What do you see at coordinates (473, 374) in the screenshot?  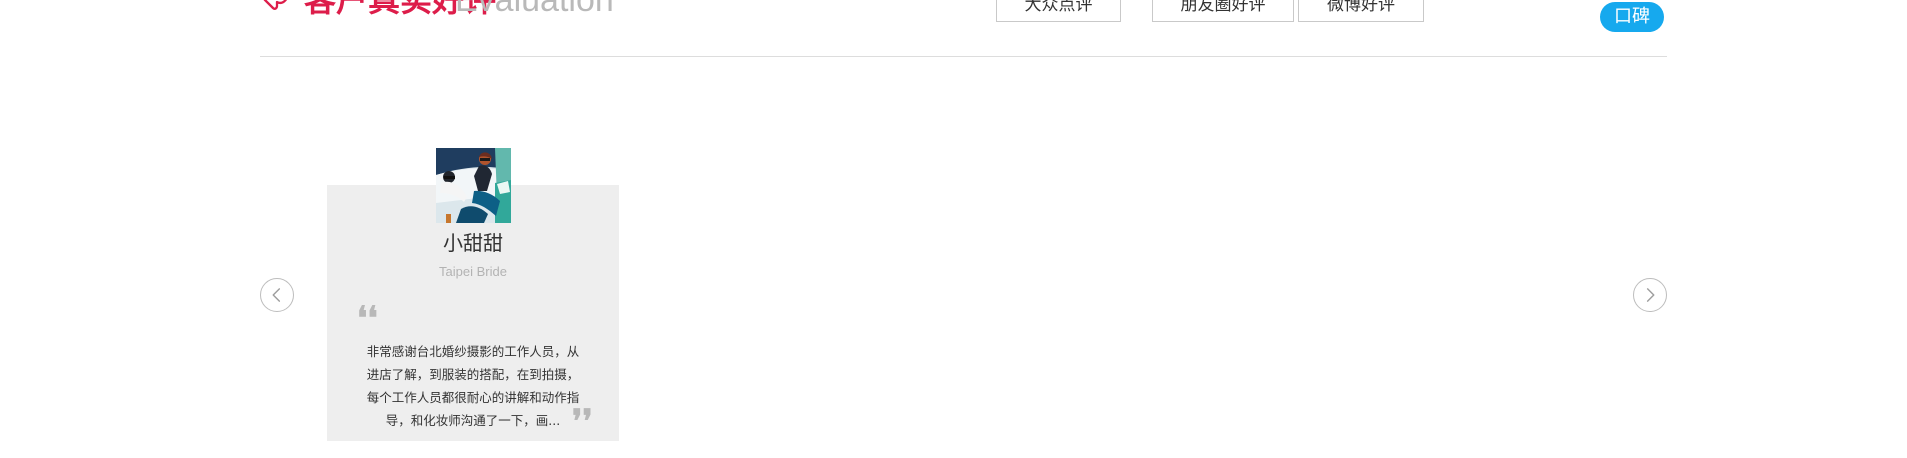 I see `review-text-line: 进店了解，到服装的搭配，在到拍摄，` at bounding box center [473, 374].